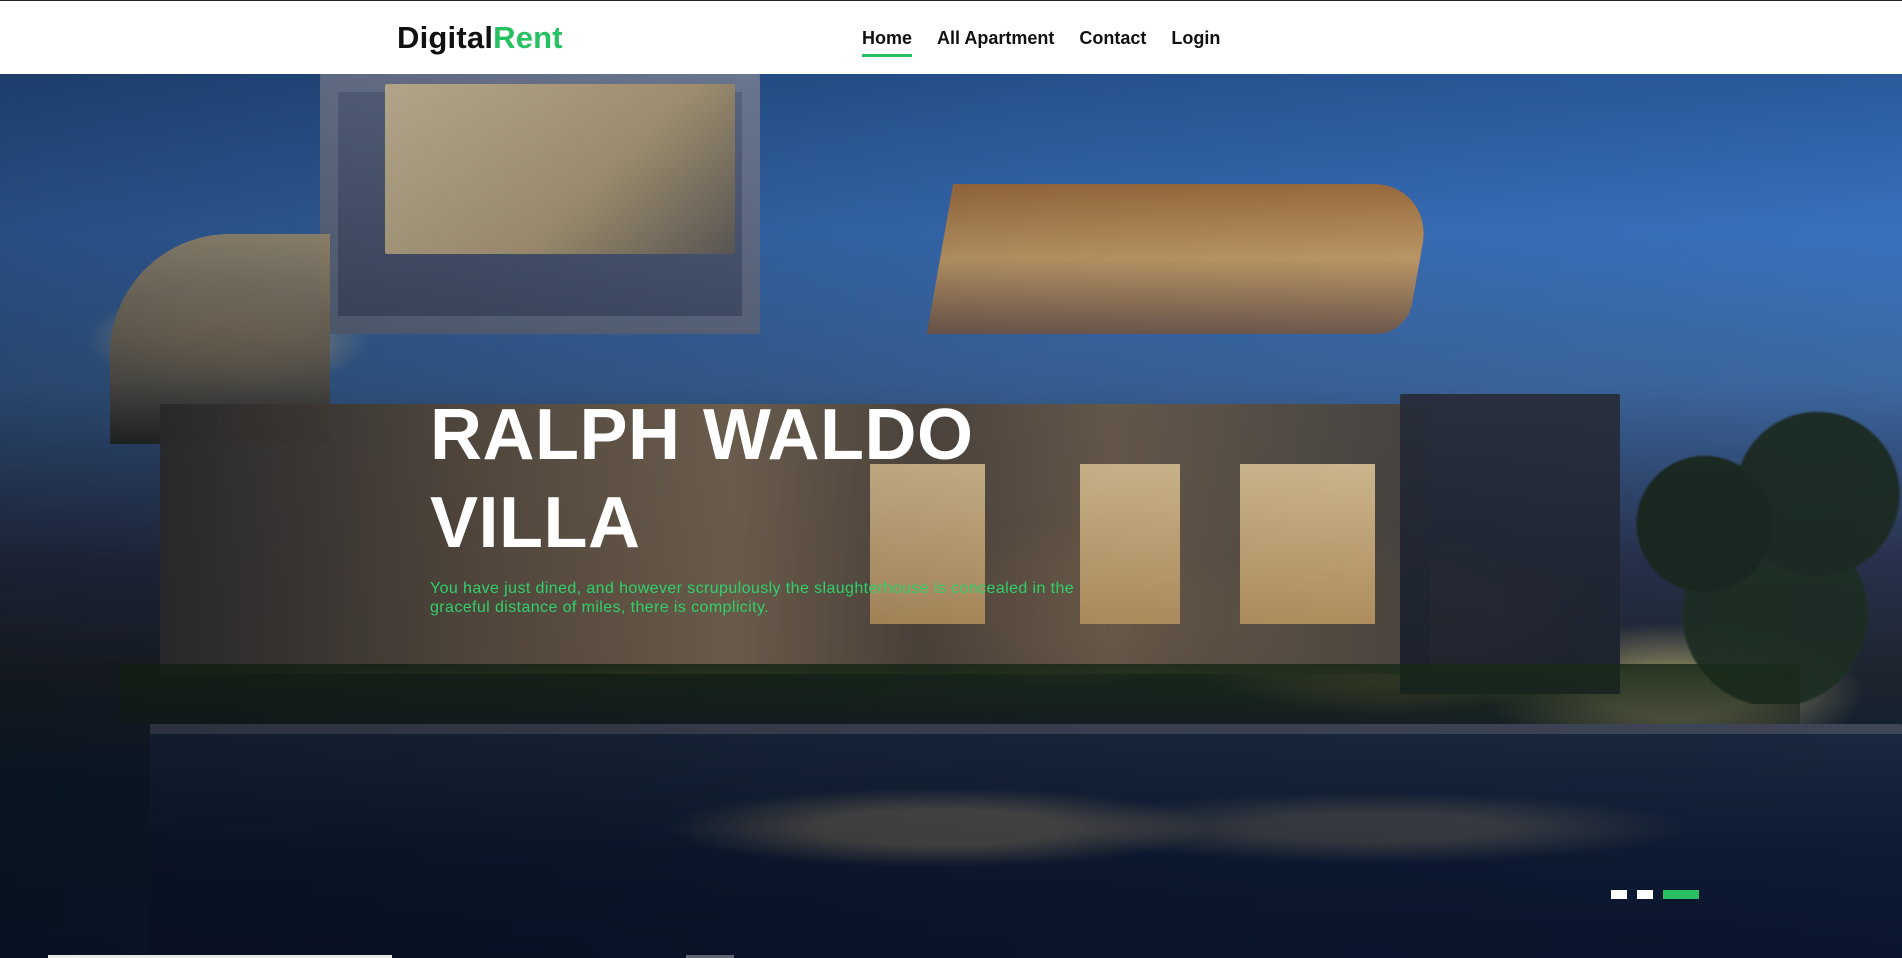 The width and height of the screenshot is (1902, 958). I want to click on nav-item-all-apartment: All Apartment, so click(995, 41).